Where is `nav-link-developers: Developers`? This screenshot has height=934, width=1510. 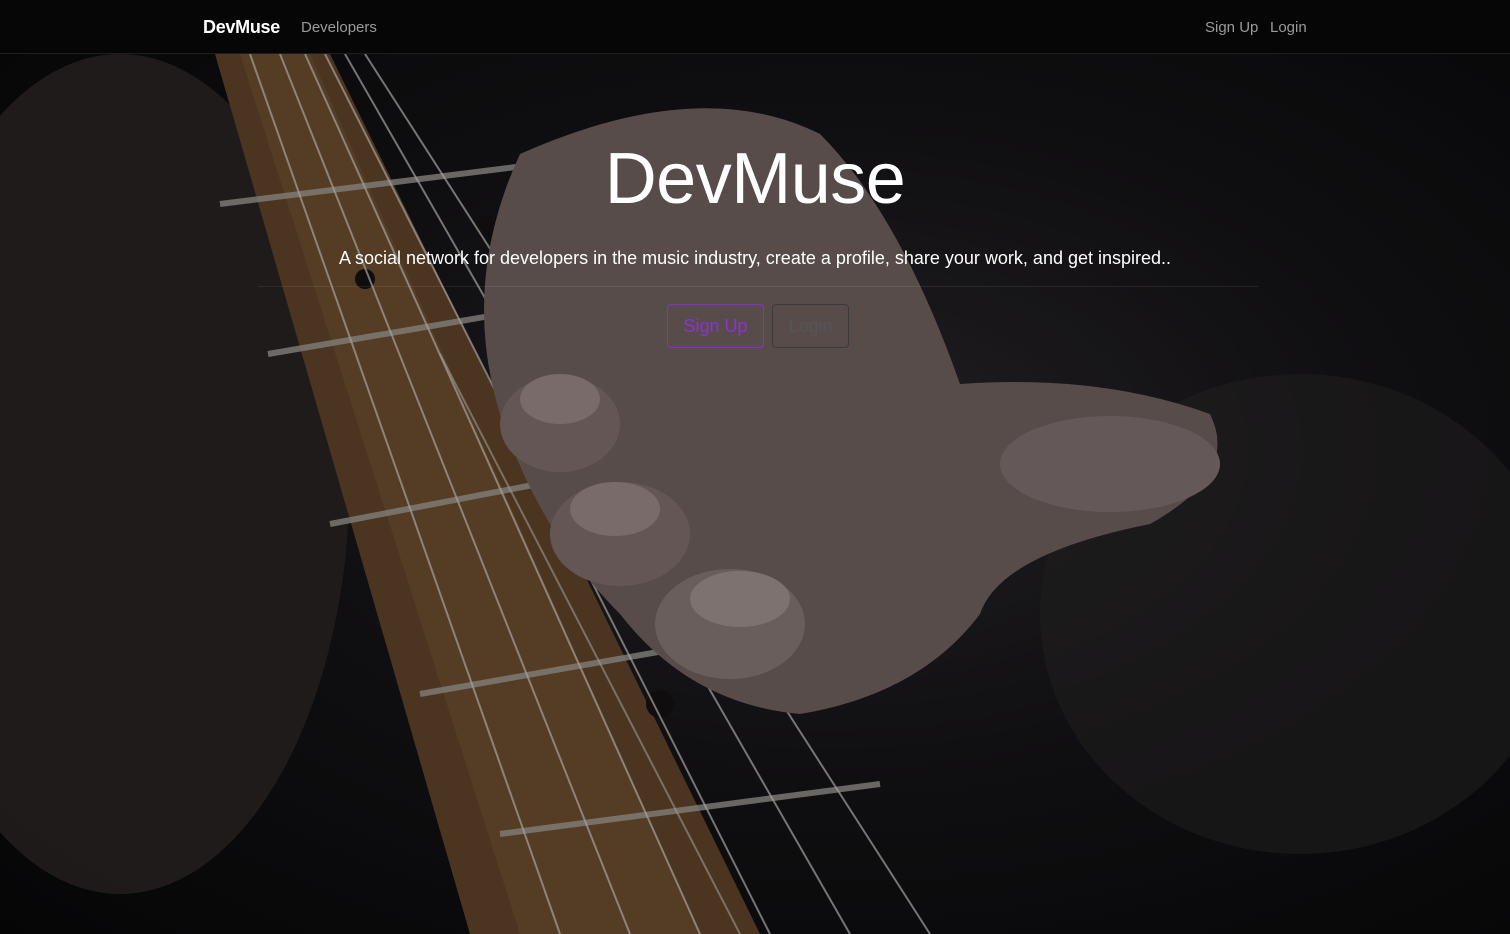 nav-link-developers: Developers is located at coordinates (339, 27).